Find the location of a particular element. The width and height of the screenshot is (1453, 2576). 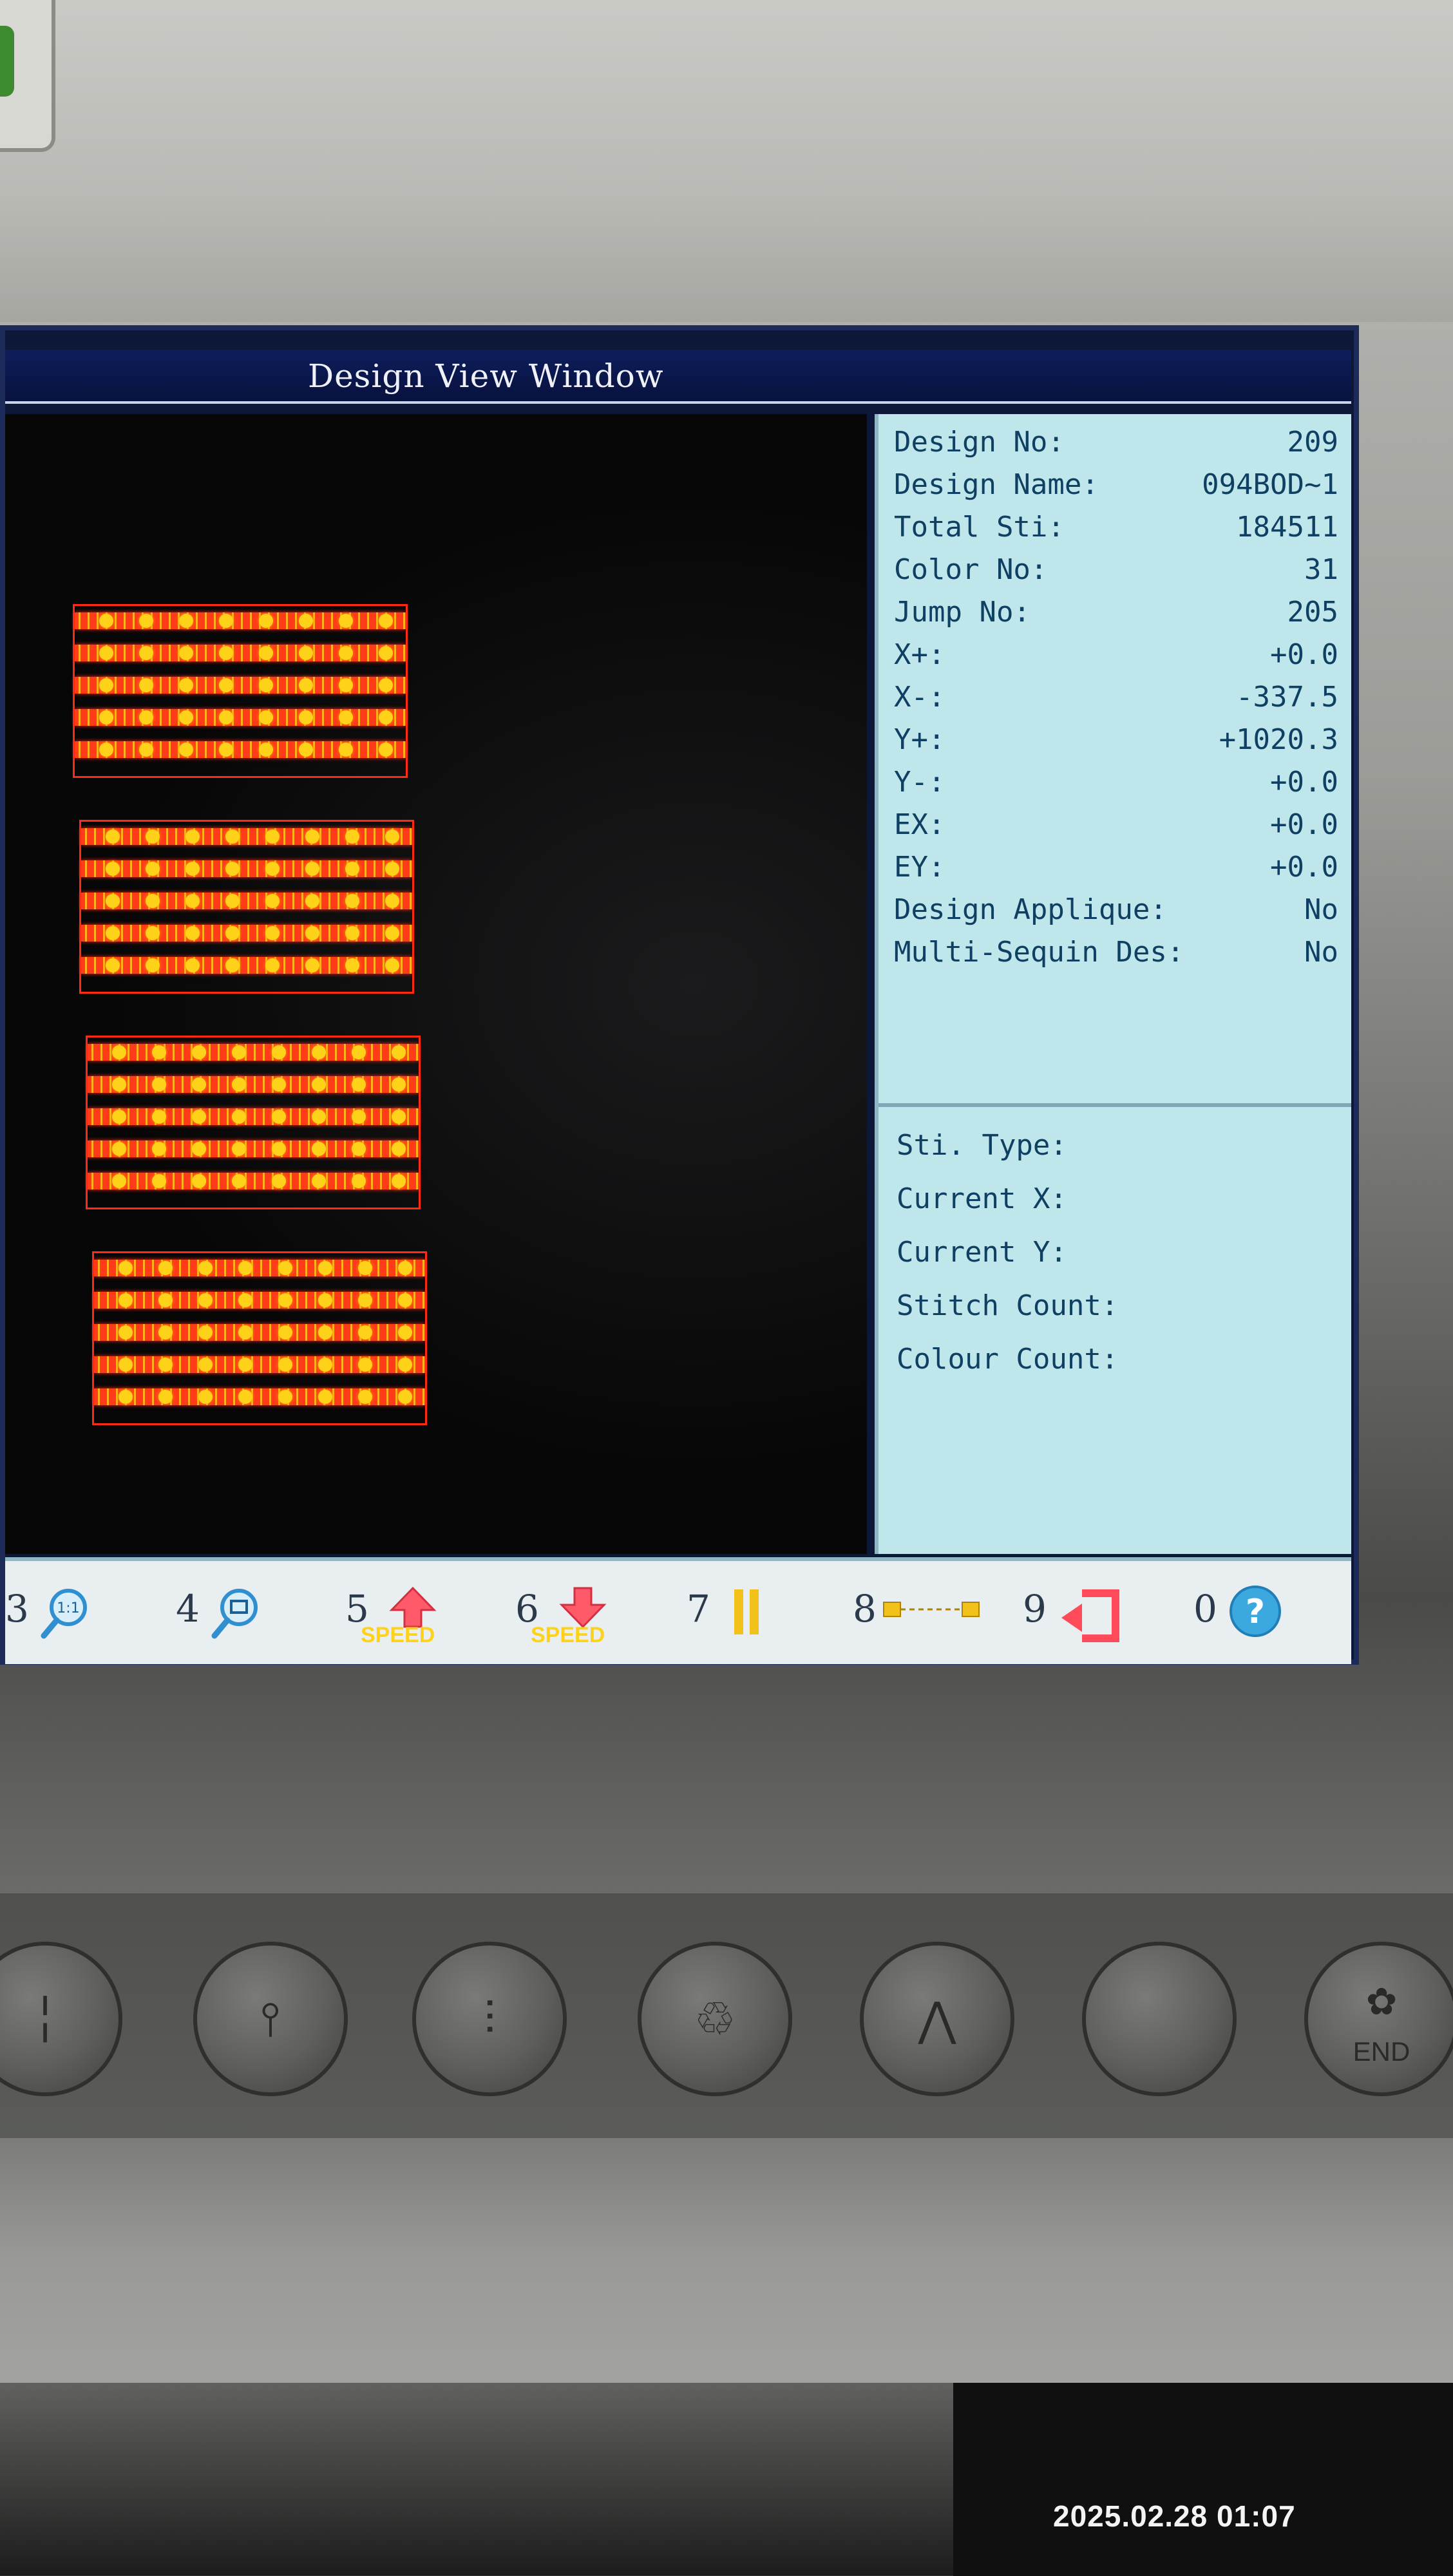

fkey-3-zoom-1to1: 3 1:1 is located at coordinates (56, 1616).